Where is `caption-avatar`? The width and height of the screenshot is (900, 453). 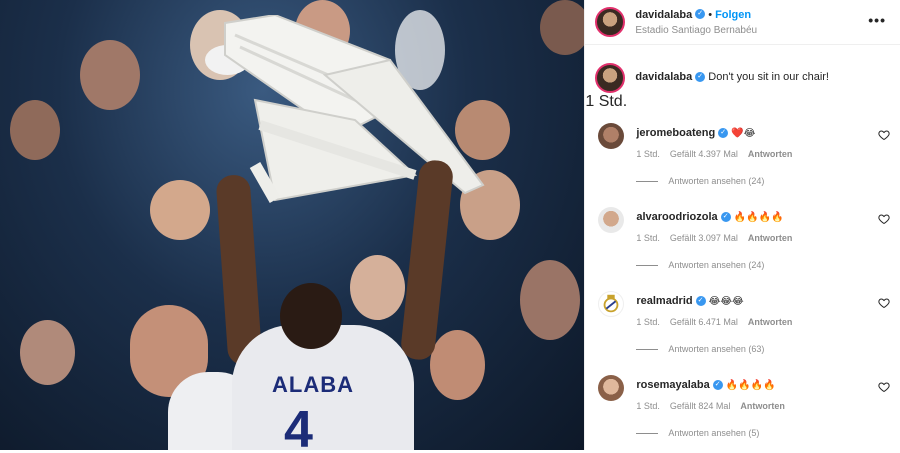 caption-avatar is located at coordinates (610, 78).